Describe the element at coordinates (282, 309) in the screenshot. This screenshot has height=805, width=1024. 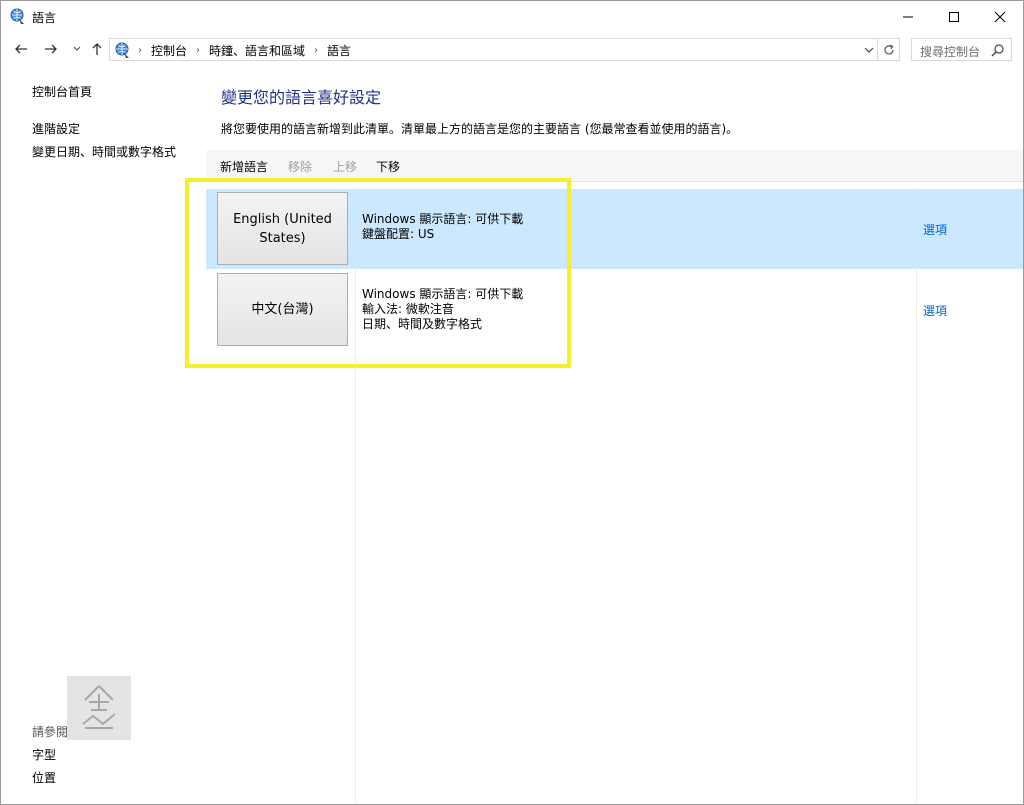
I see `language-tile-chinese-taiwan: 中文(台灣)` at that location.